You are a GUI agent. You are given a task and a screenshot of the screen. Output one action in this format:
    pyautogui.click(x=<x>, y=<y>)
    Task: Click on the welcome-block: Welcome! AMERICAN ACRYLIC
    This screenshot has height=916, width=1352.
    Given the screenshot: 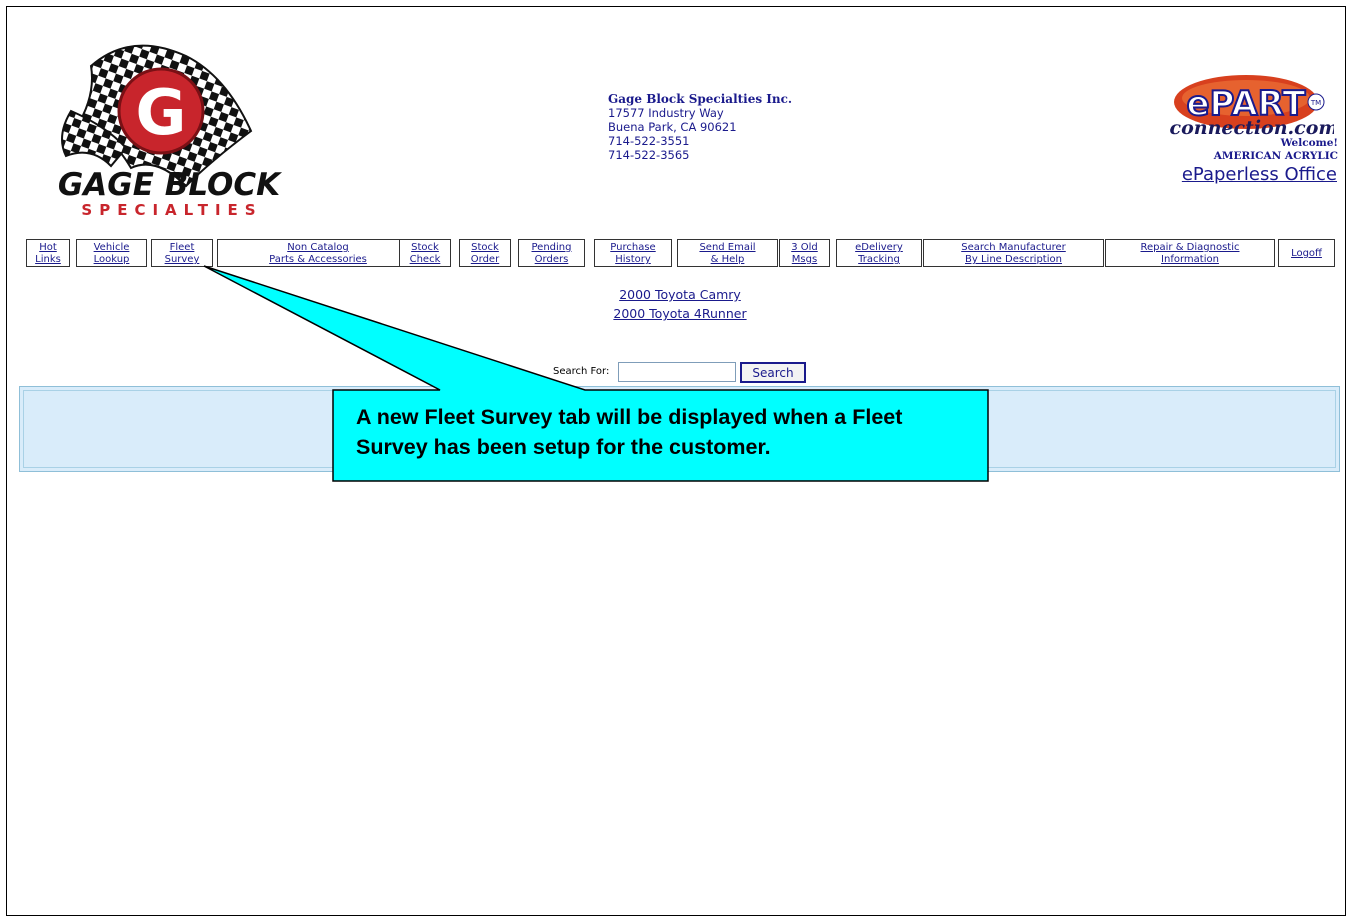 What is the action you would take?
    pyautogui.click(x=1276, y=150)
    